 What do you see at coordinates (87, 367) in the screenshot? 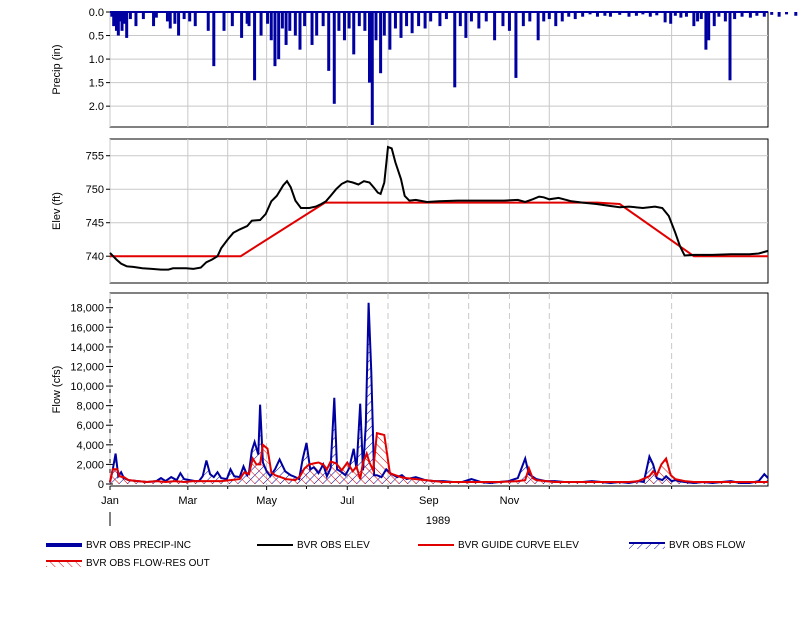
I see `y-tick-label: 12,000` at bounding box center [87, 367].